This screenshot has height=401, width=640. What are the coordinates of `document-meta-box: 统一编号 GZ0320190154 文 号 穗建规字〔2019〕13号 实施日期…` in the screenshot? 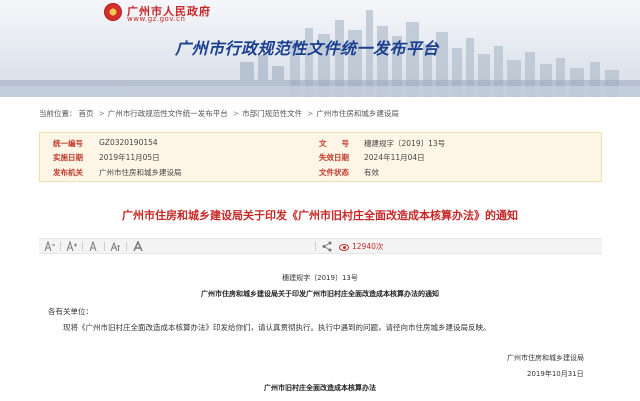 It's located at (320, 157).